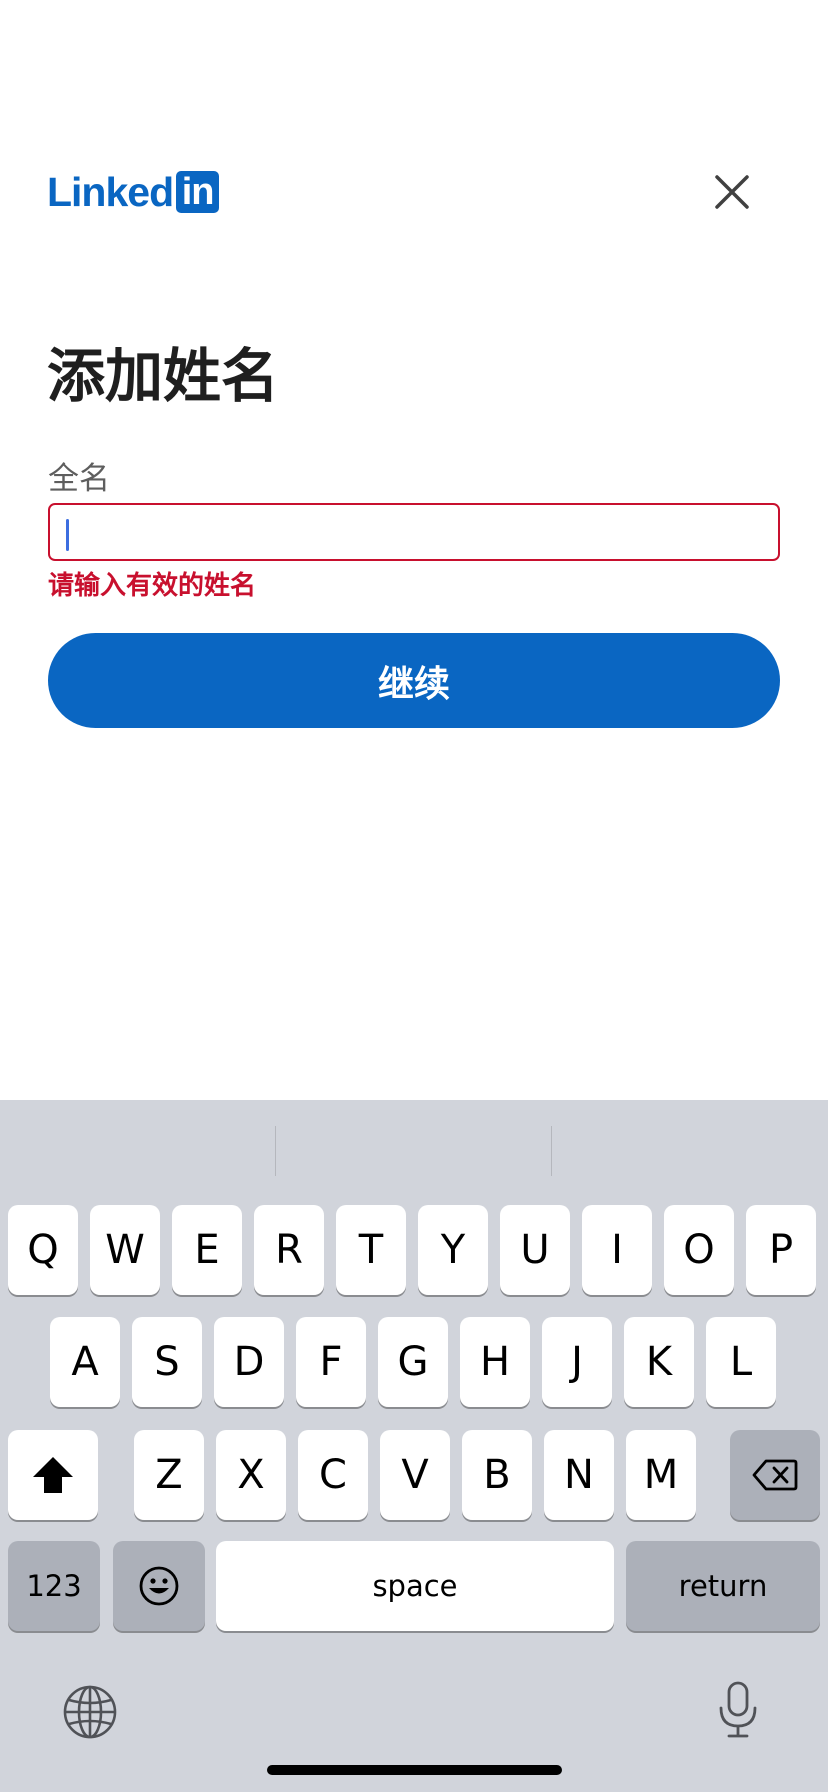  Describe the element at coordinates (661, 1475) in the screenshot. I see `key-m: M` at that location.